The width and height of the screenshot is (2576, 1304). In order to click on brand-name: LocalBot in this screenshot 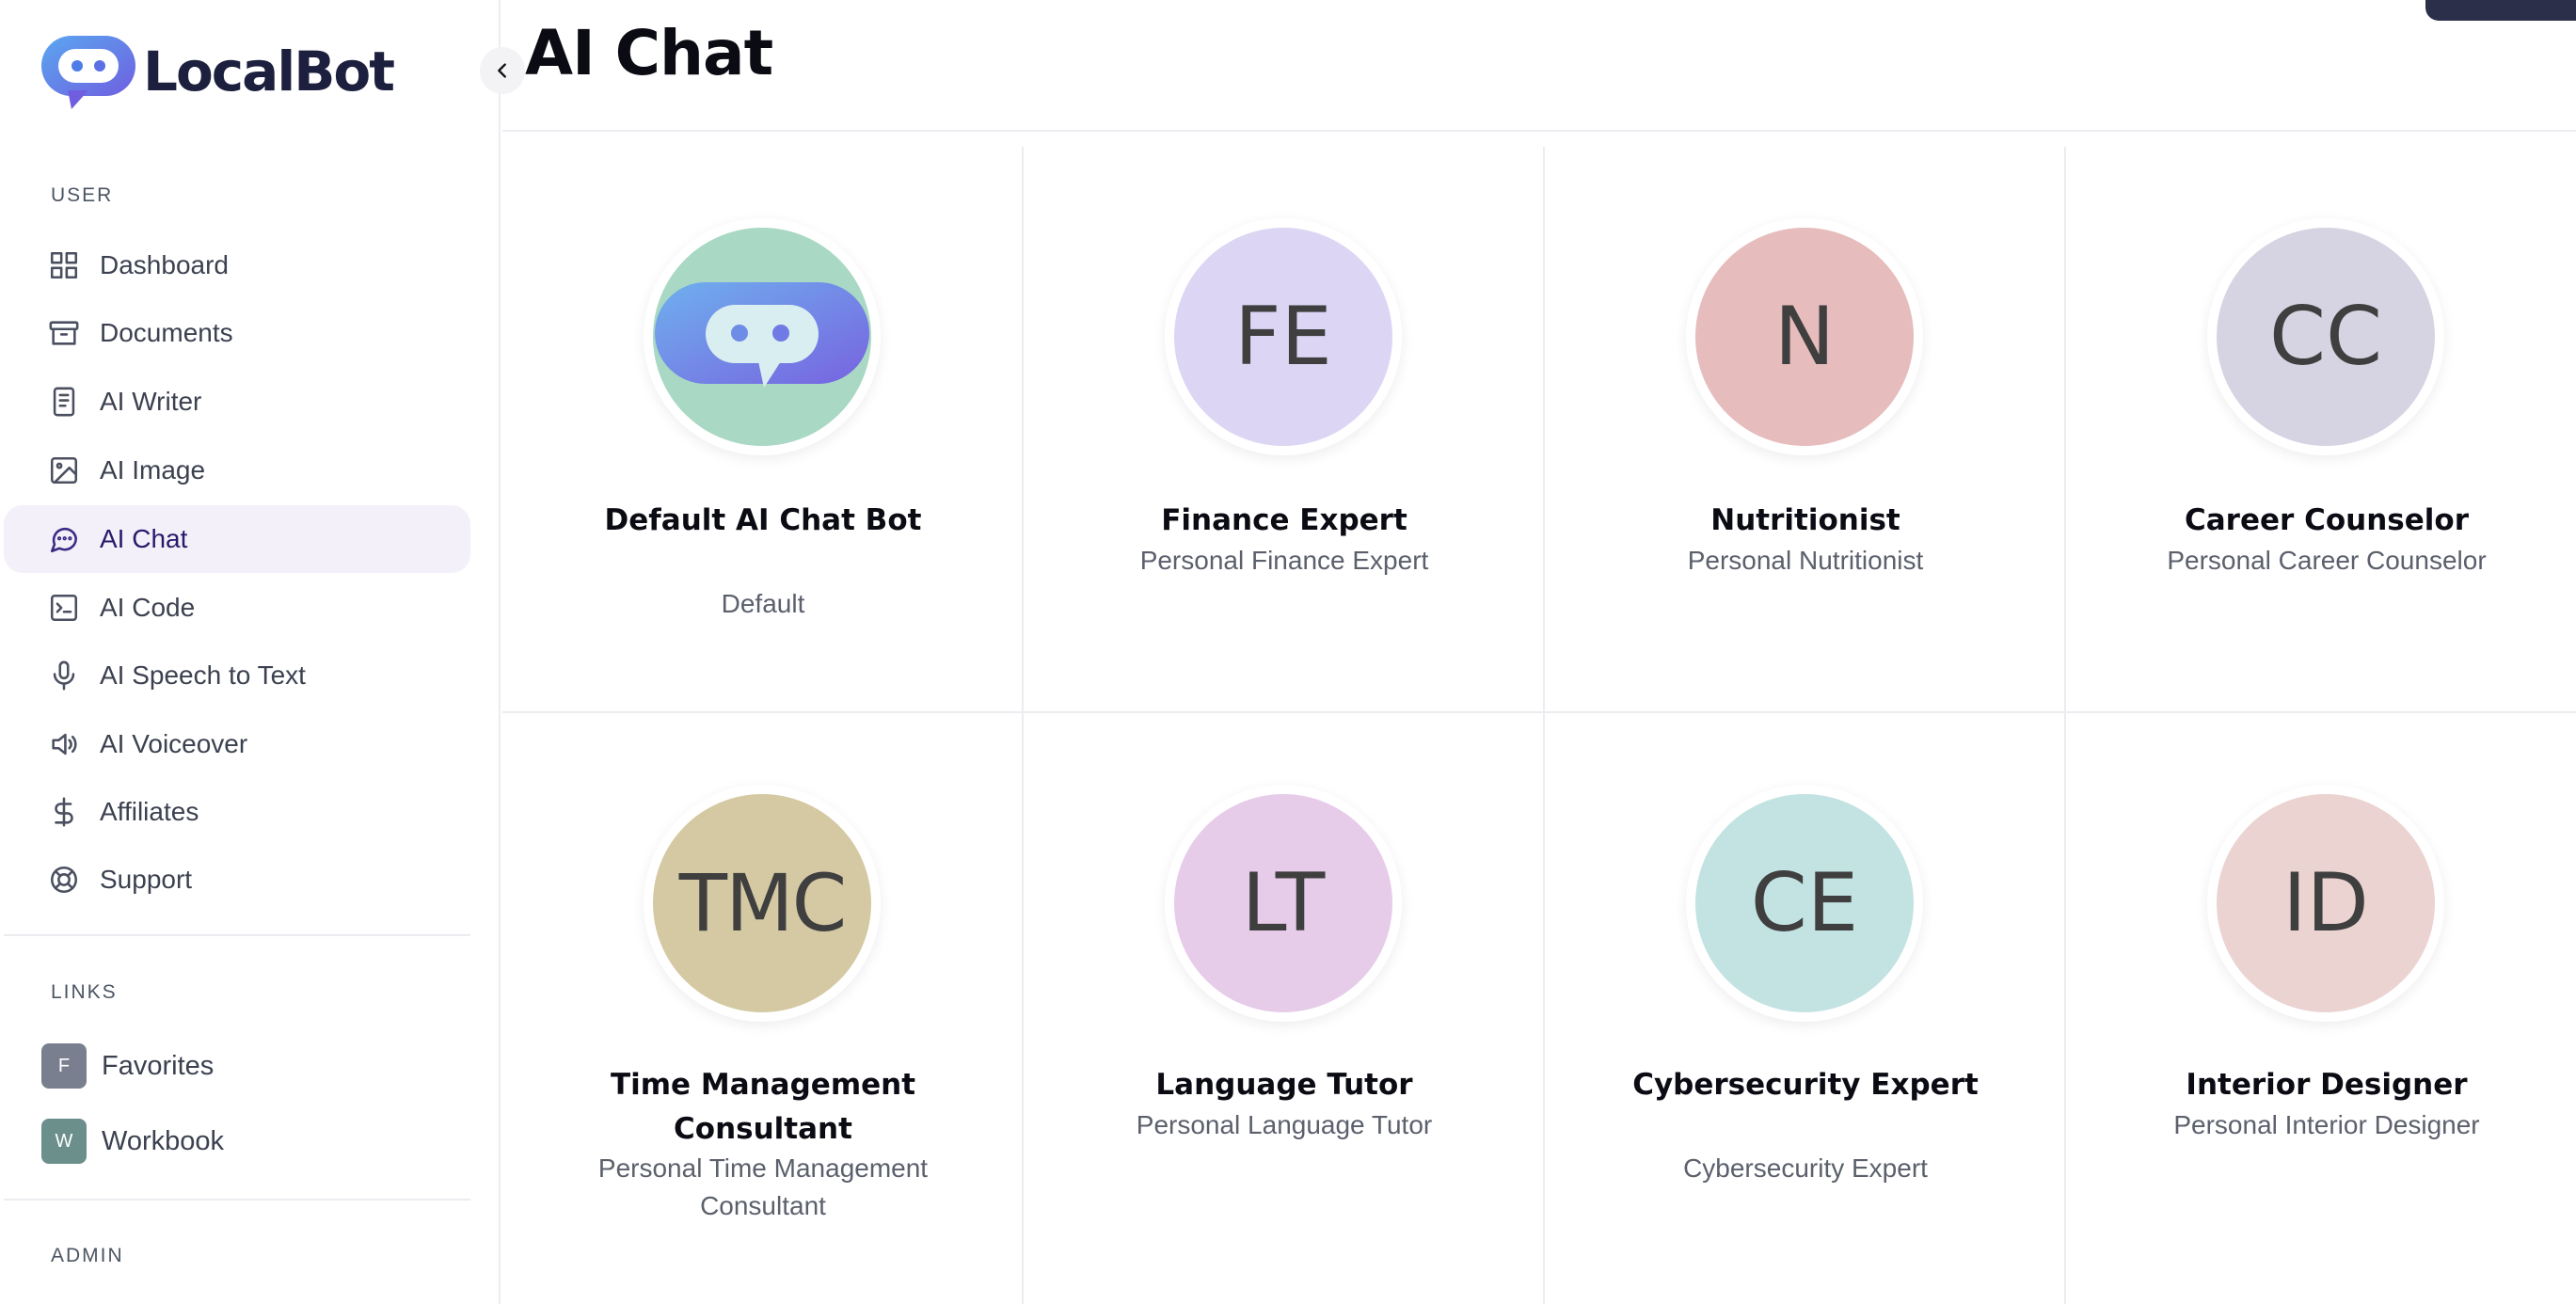, I will do `click(269, 71)`.